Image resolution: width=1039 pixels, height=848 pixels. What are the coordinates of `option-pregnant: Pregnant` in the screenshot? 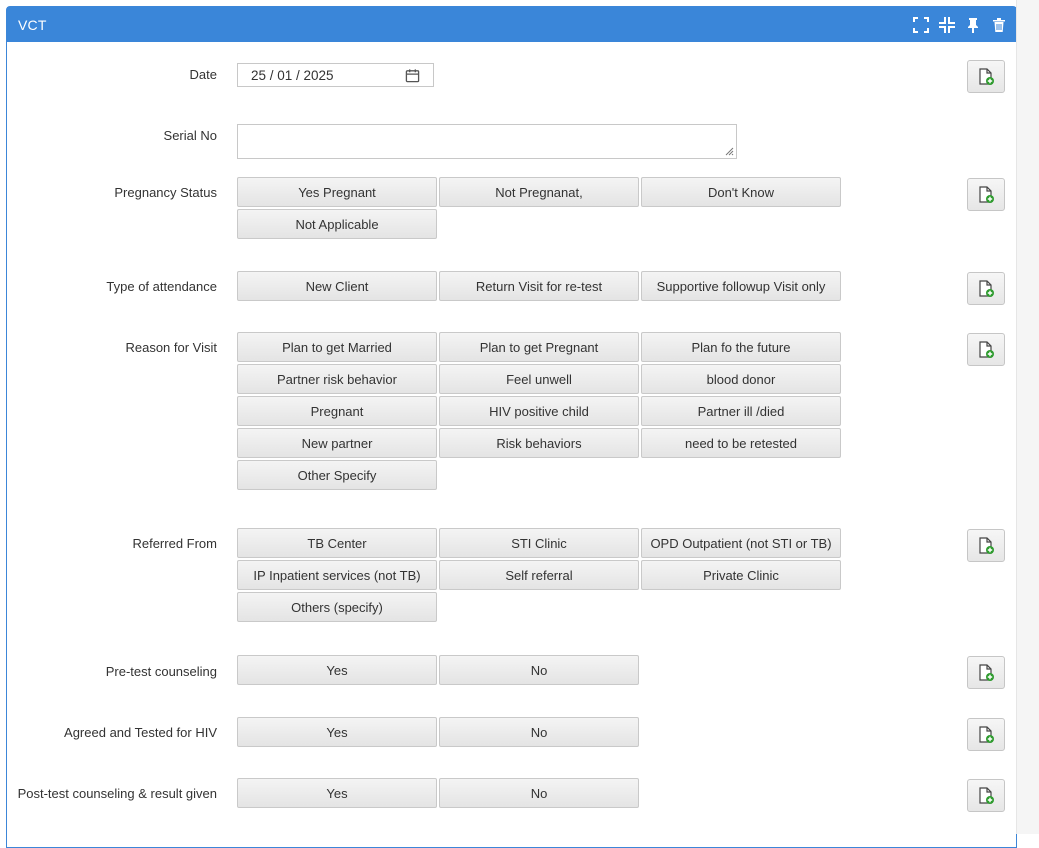 It's located at (337, 411).